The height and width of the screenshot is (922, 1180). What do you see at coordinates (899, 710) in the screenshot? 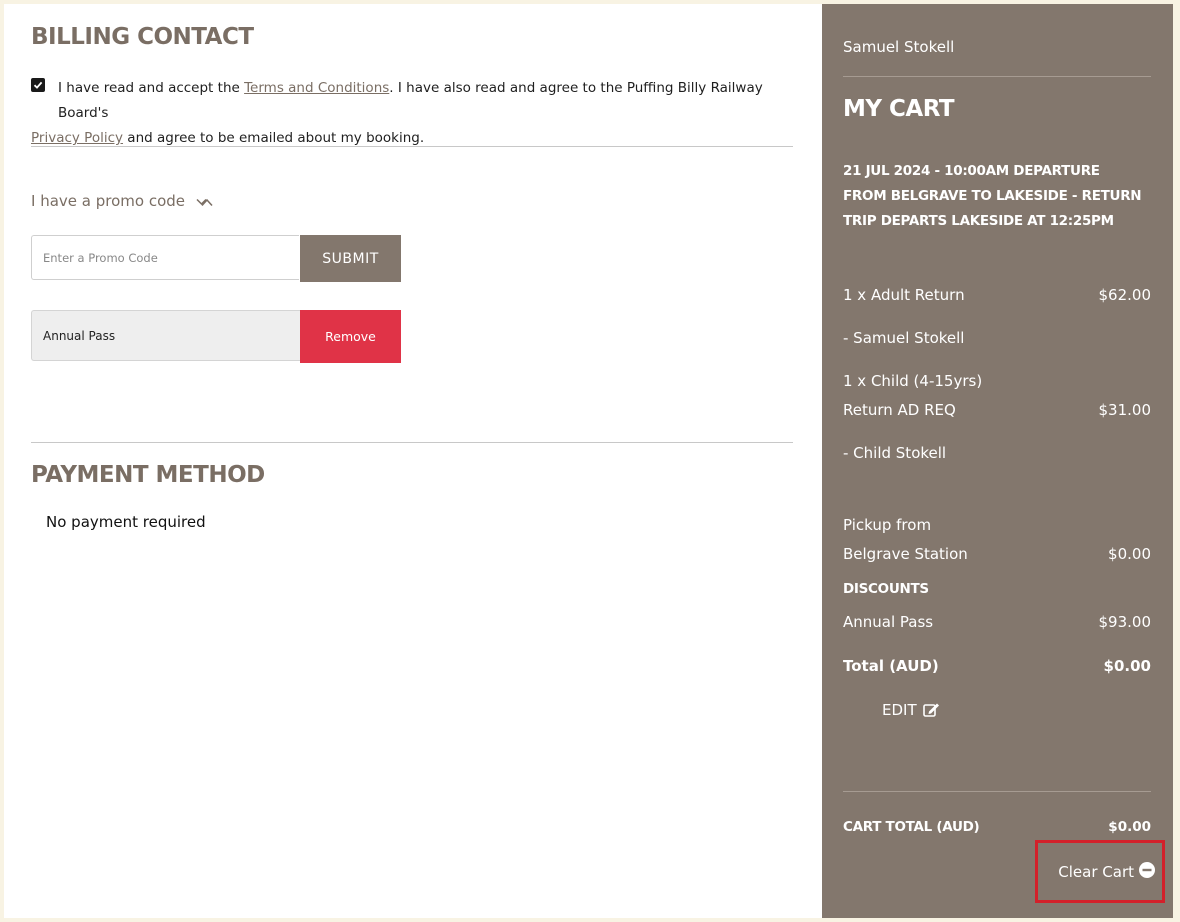
I see `edit-label: EDIT` at bounding box center [899, 710].